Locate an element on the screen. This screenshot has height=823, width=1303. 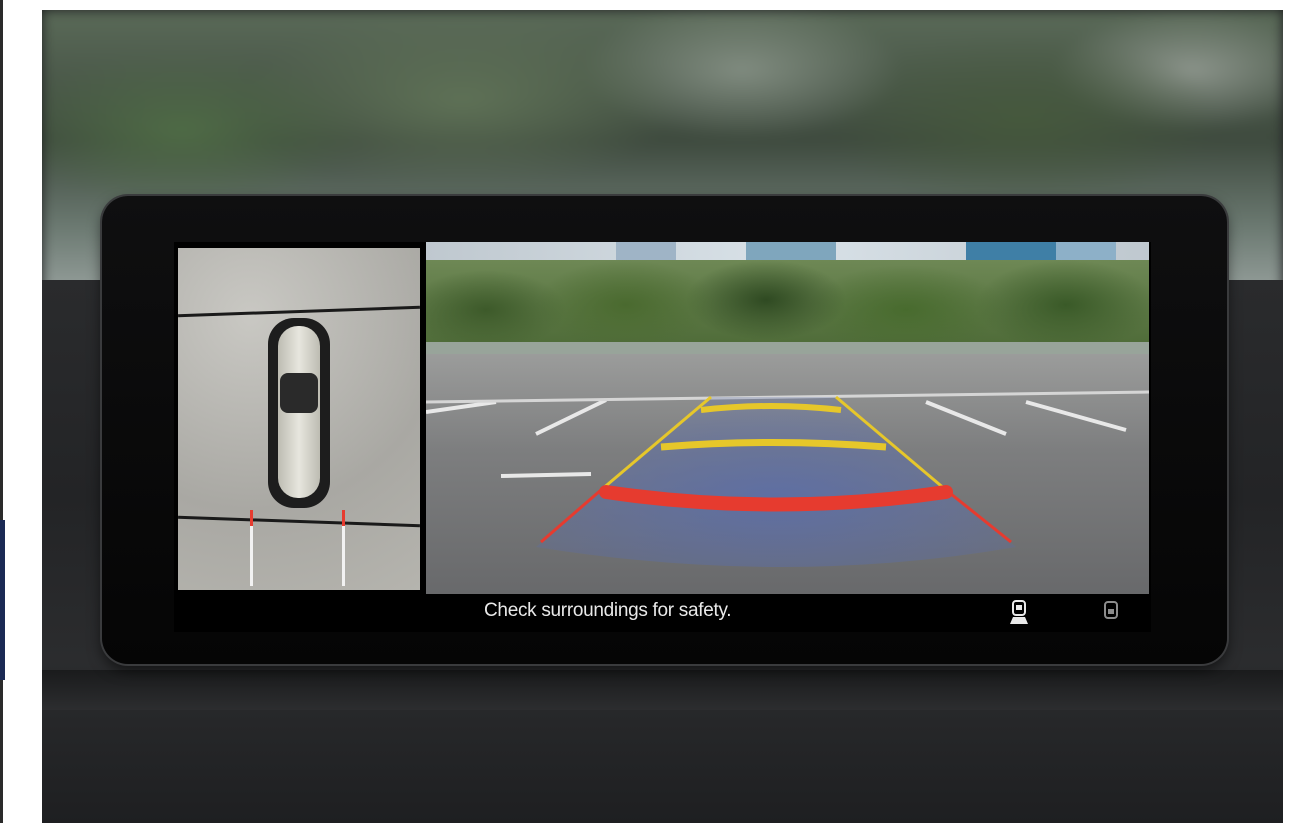
safety-message: Check surroundings for safety. is located at coordinates (608, 610).